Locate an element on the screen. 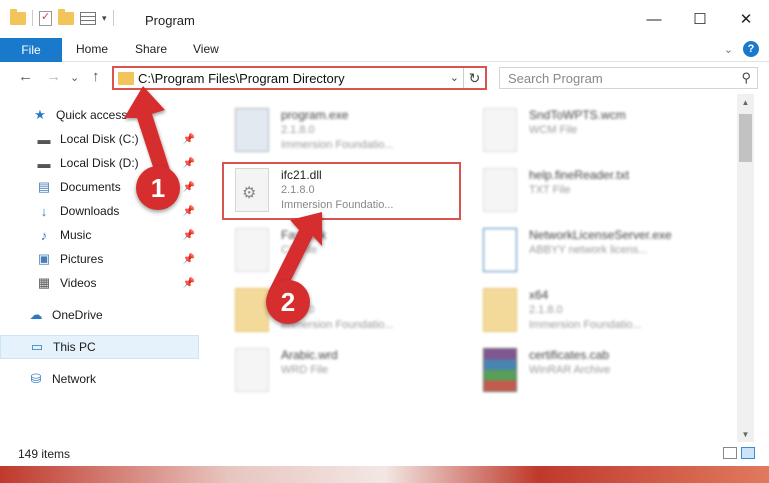 The height and width of the screenshot is (483, 769). file-name: program.exe is located at coordinates (315, 115).